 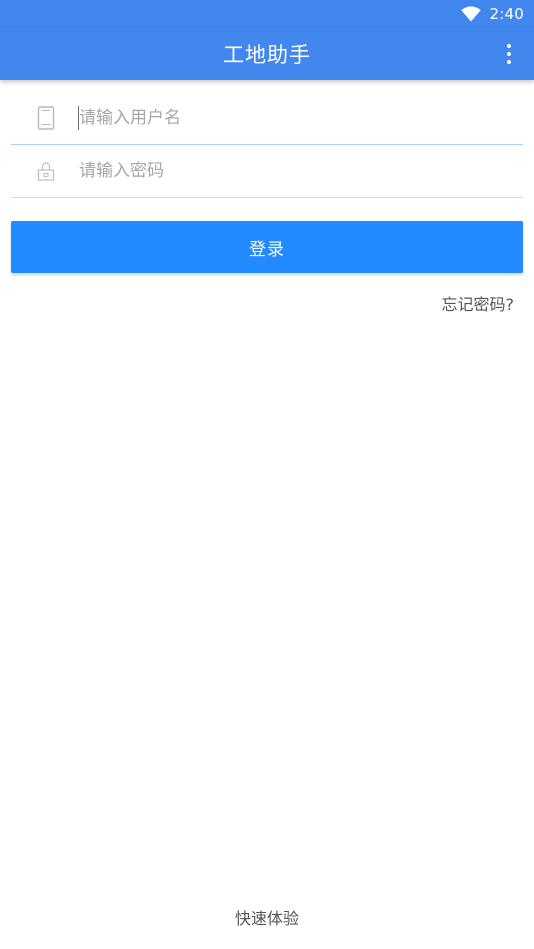 I want to click on text-cursor, so click(x=78, y=118).